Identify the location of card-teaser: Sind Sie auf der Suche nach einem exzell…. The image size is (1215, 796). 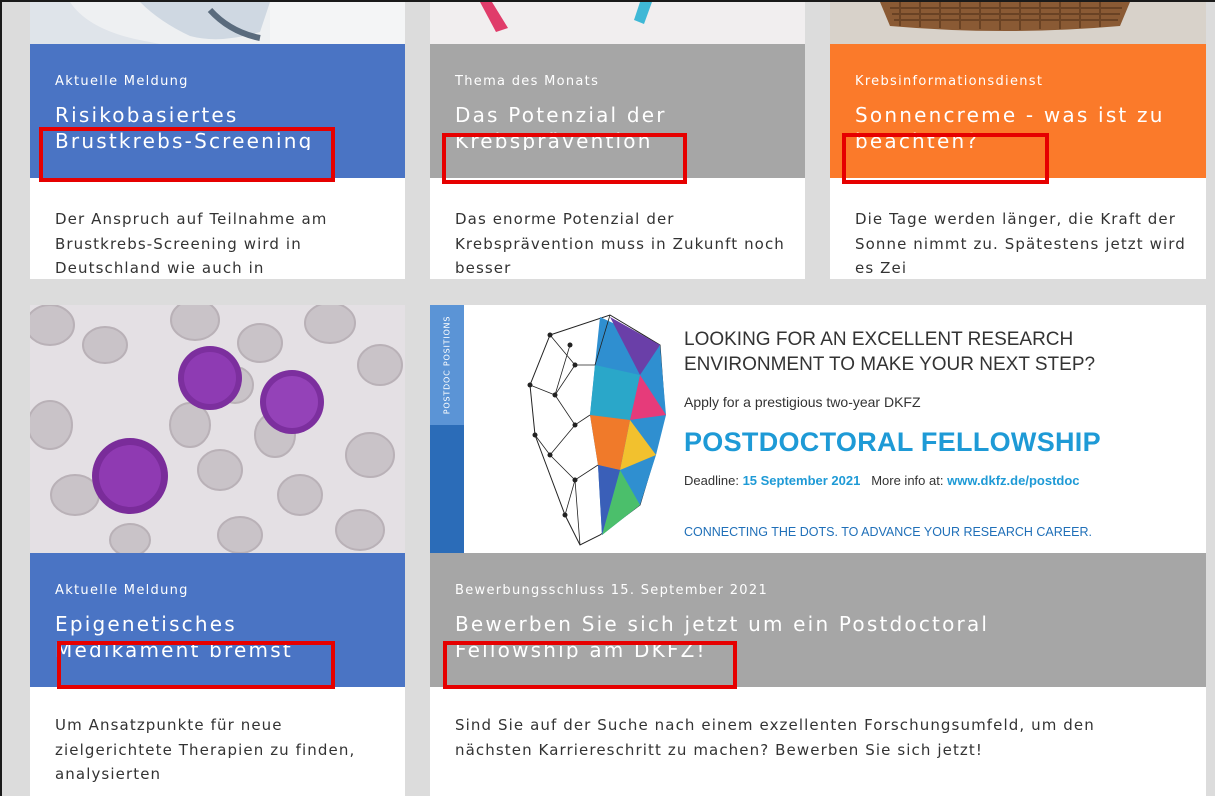
(775, 737).